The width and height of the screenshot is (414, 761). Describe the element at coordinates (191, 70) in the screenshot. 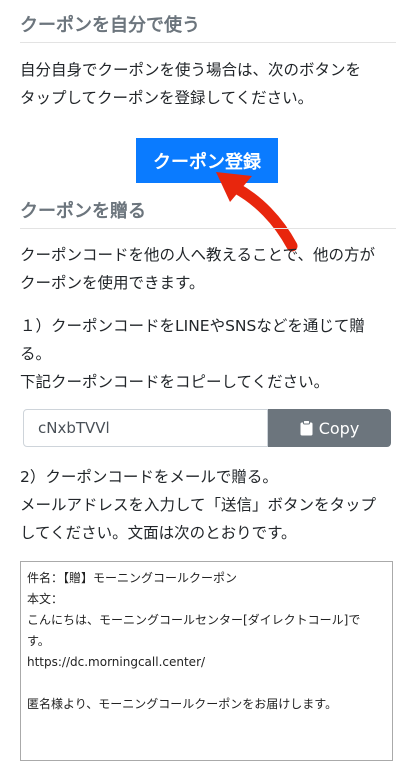

I see `text-line: 自分自身でクーポンを使う場合は、次のボタンを` at that location.